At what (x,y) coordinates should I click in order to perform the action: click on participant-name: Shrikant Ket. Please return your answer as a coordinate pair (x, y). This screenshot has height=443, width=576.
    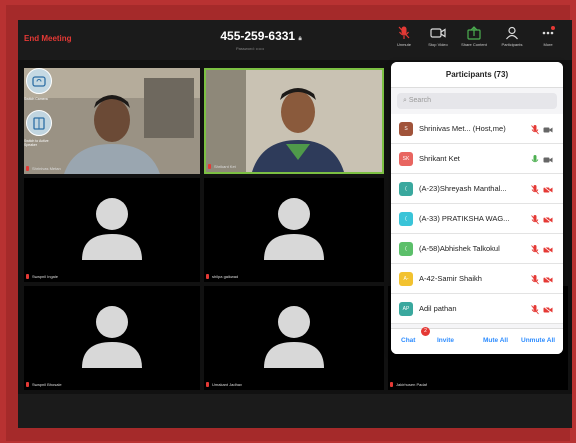
    Looking at the image, I should click on (439, 158).